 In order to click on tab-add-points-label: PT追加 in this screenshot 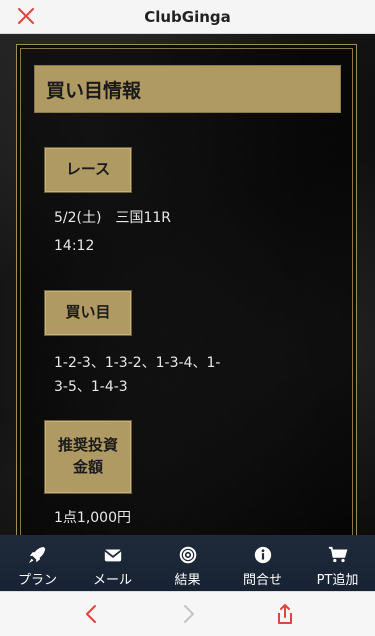, I will do `click(337, 580)`.